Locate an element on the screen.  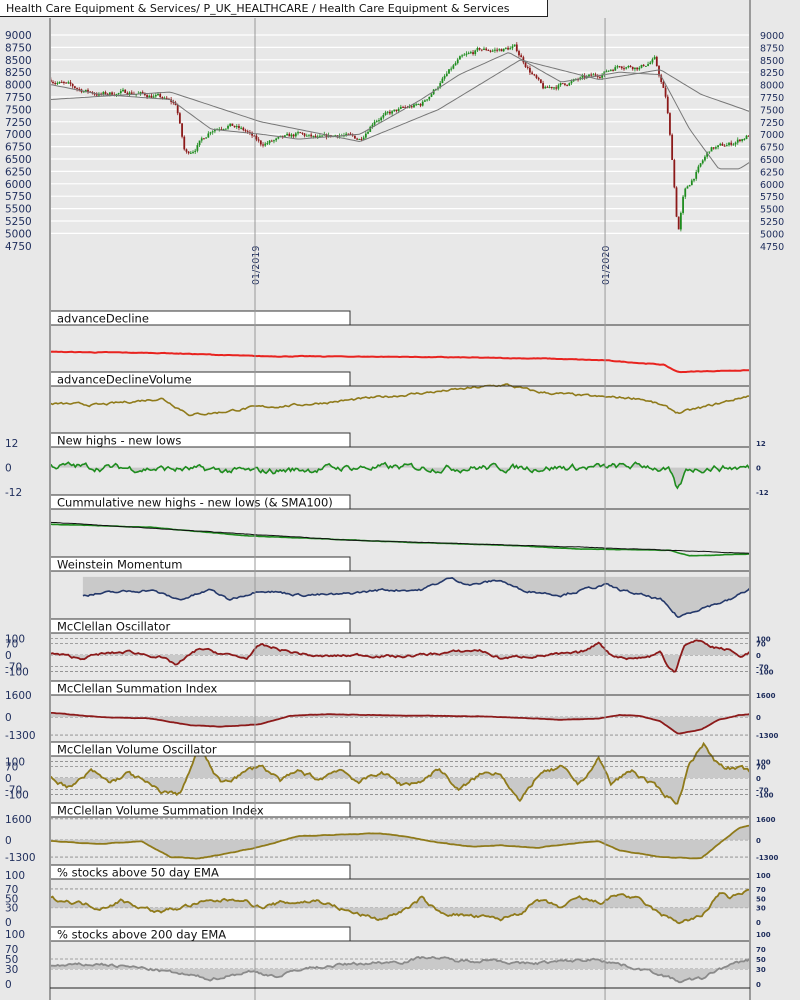
panel-axis-label-right: 0 is located at coordinates (758, 718).